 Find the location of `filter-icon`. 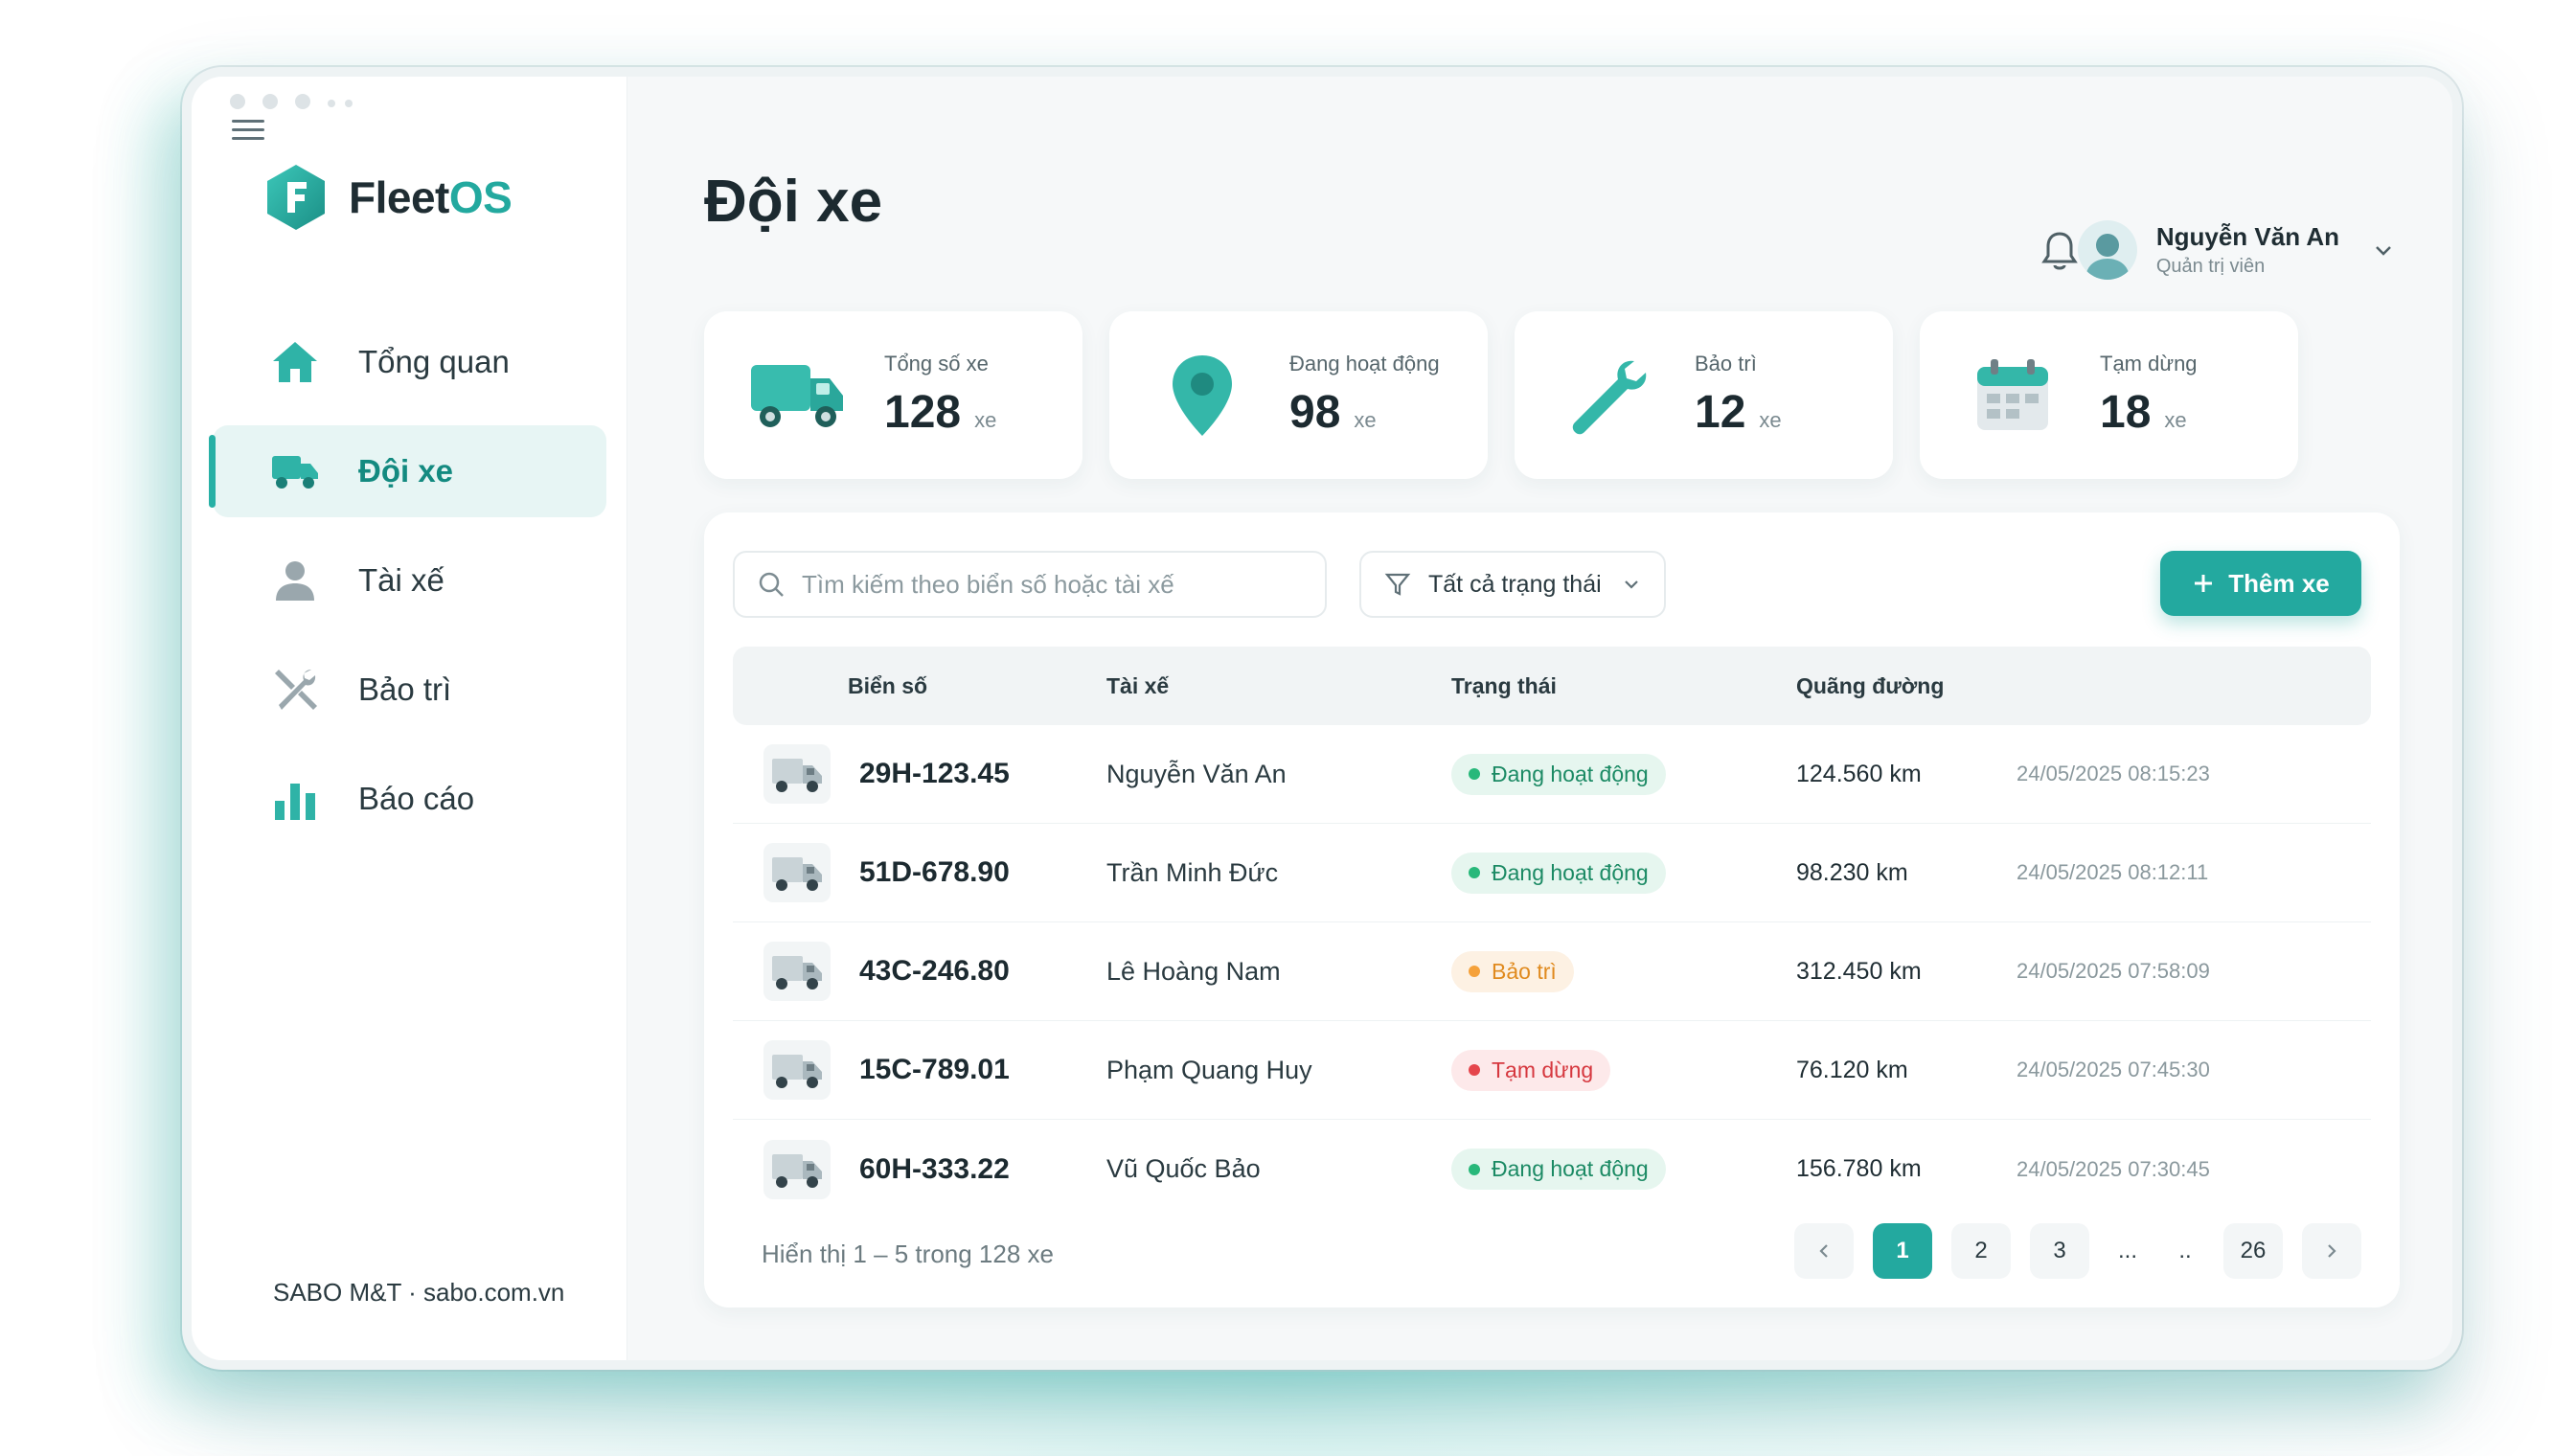

filter-icon is located at coordinates (1397, 584).